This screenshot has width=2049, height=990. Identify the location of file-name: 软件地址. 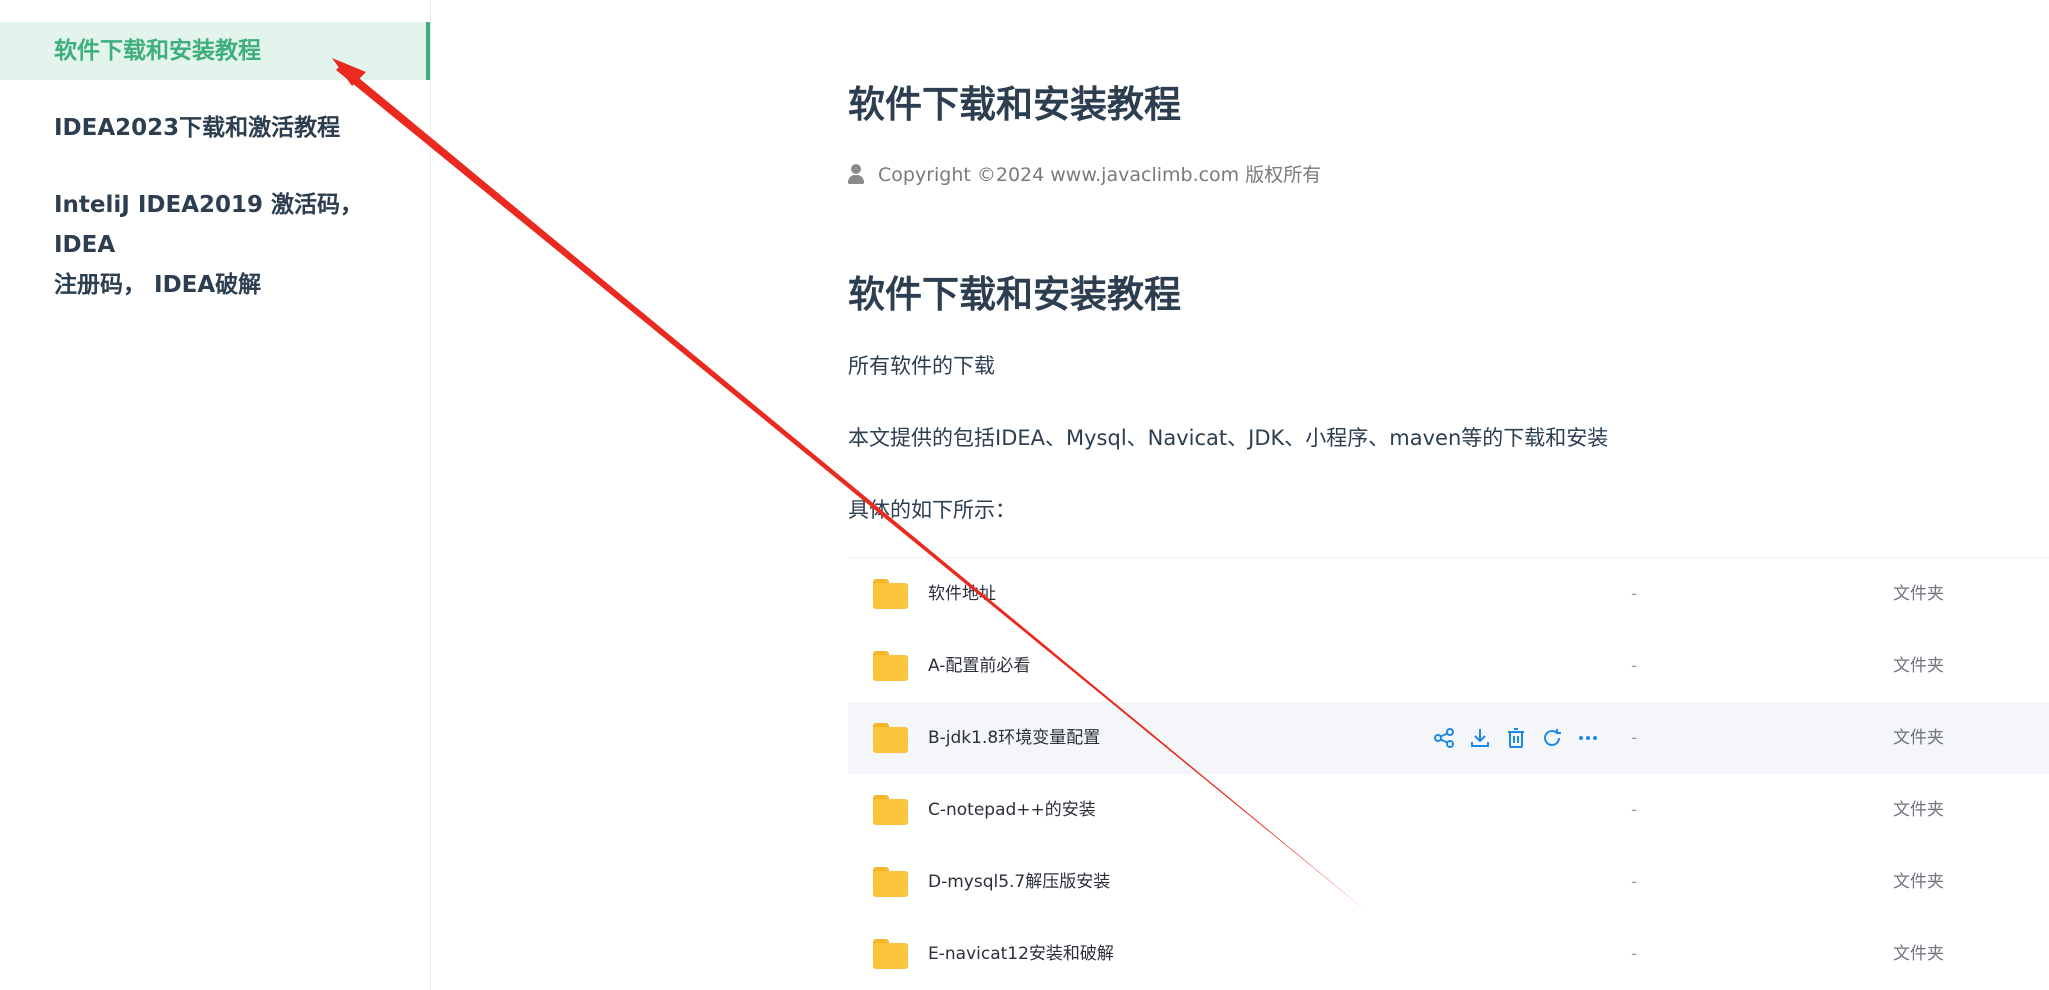
(962, 594).